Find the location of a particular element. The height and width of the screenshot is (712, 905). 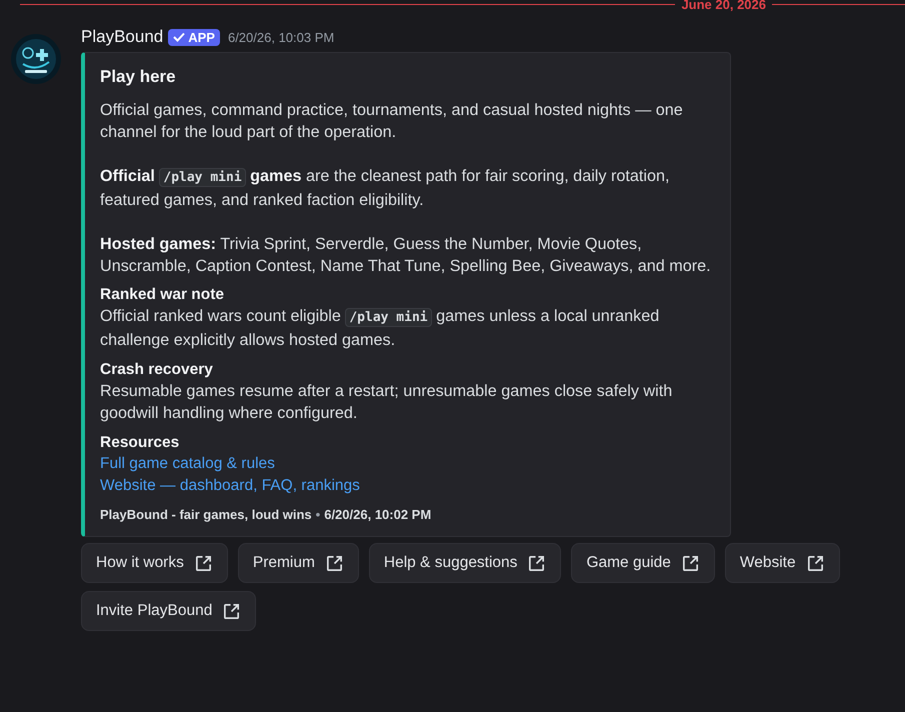

link-button: Game guide is located at coordinates (643, 563).